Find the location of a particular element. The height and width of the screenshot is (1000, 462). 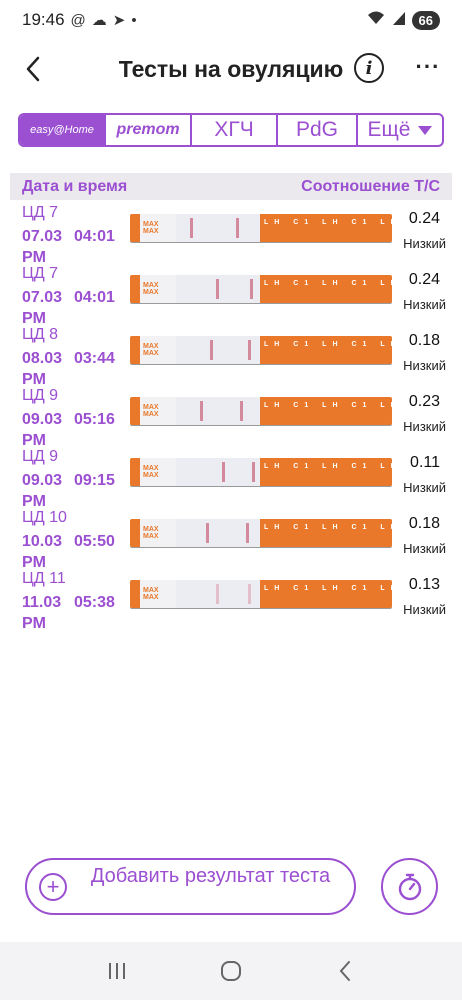

status-right: 66 is located at coordinates (403, 20).